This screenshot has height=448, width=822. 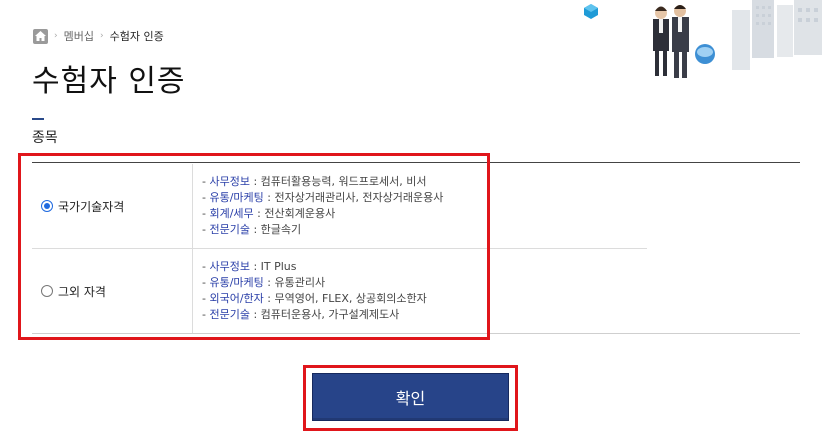 What do you see at coordinates (45, 138) in the screenshot?
I see `section-label: 종목` at bounding box center [45, 138].